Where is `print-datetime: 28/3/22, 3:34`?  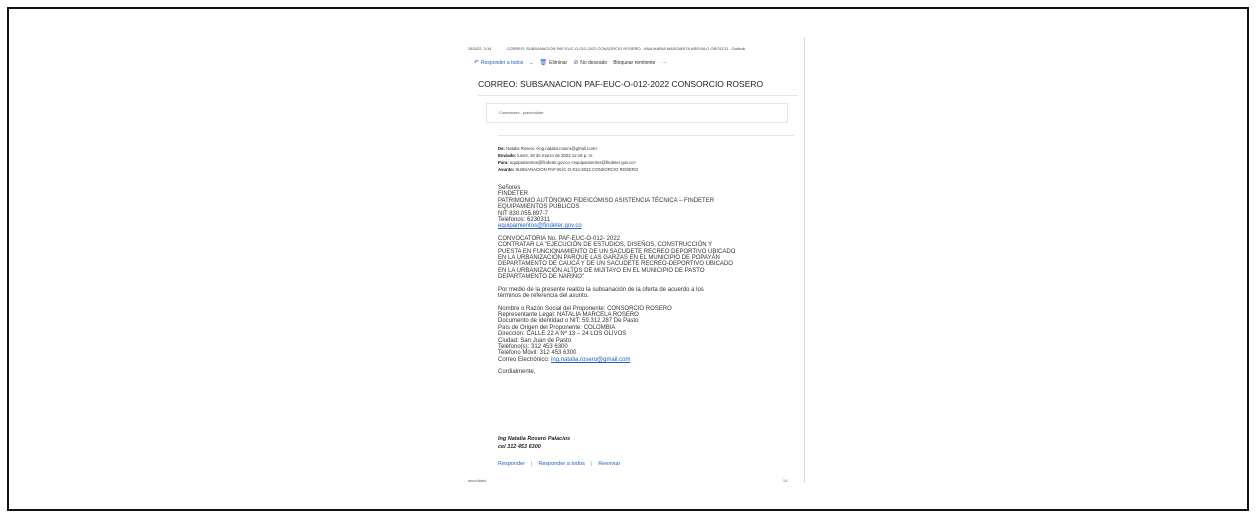
print-datetime: 28/3/22, 3:34 is located at coordinates (480, 48).